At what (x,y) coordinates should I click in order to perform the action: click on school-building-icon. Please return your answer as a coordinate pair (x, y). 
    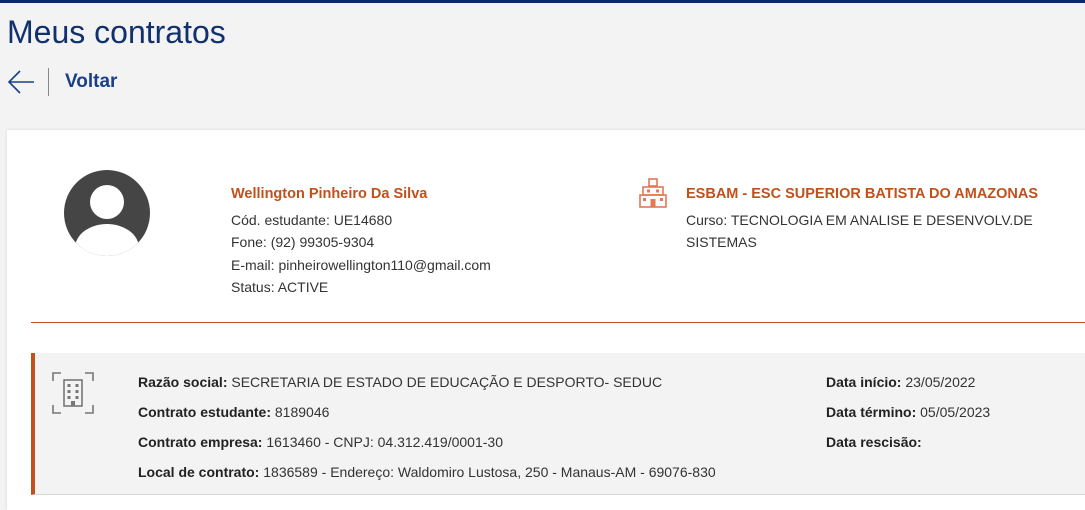
    Looking at the image, I should click on (653, 193).